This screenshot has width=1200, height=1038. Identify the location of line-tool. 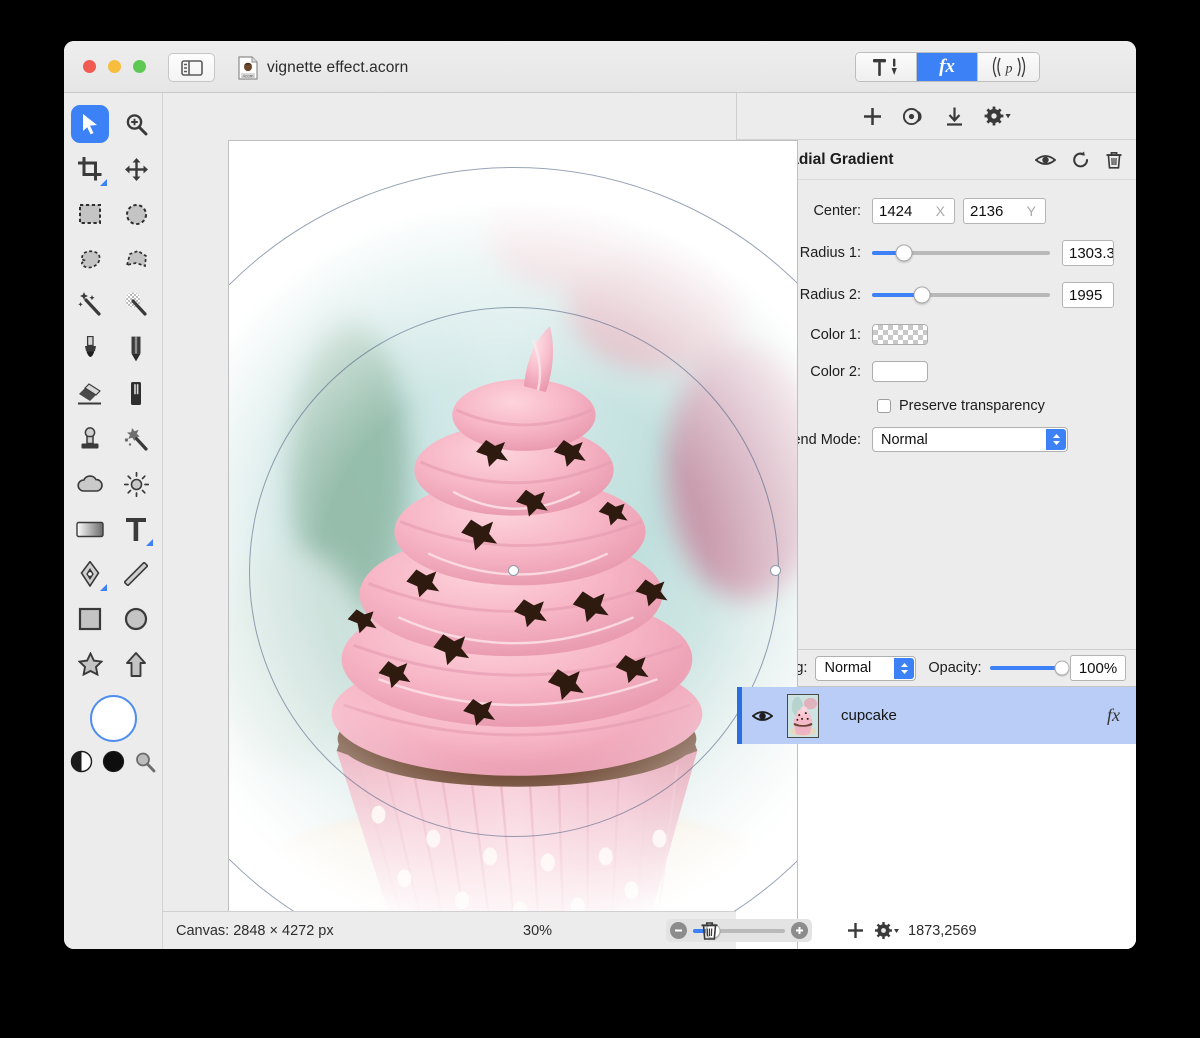
(136, 574).